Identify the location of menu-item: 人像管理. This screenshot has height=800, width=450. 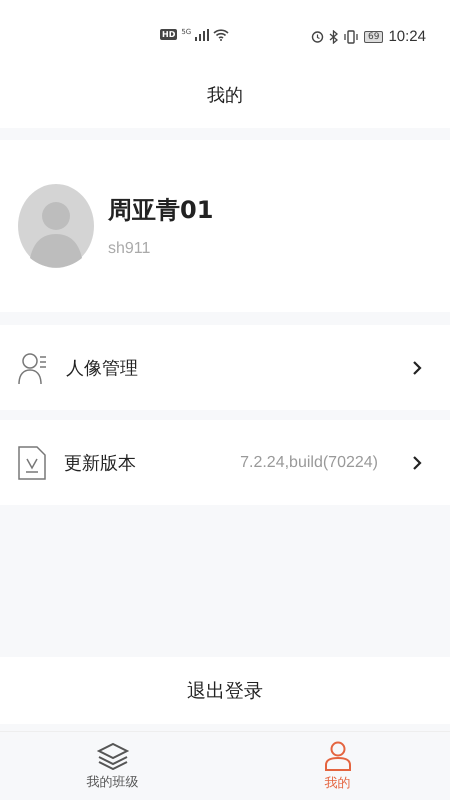
(225, 367).